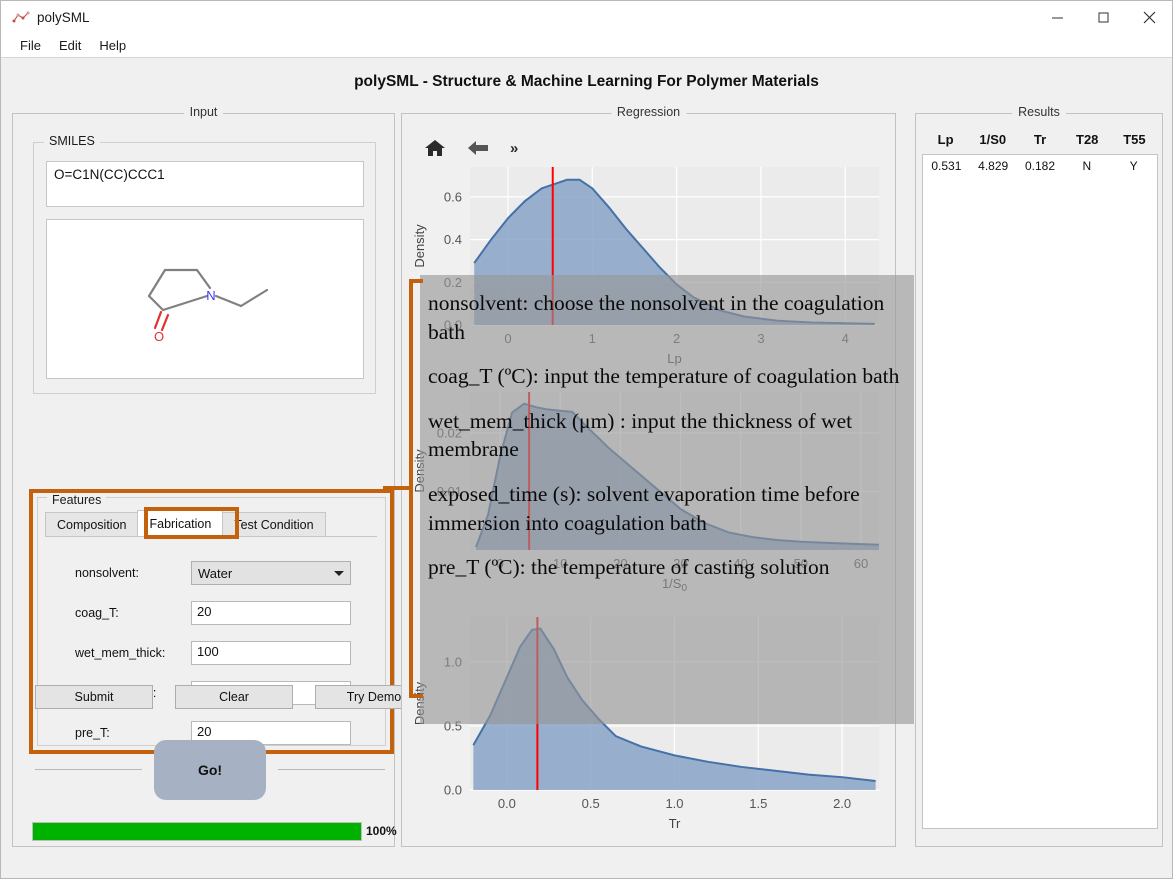 The width and height of the screenshot is (1173, 879). I want to click on nonsolvent-value: Water, so click(215, 573).